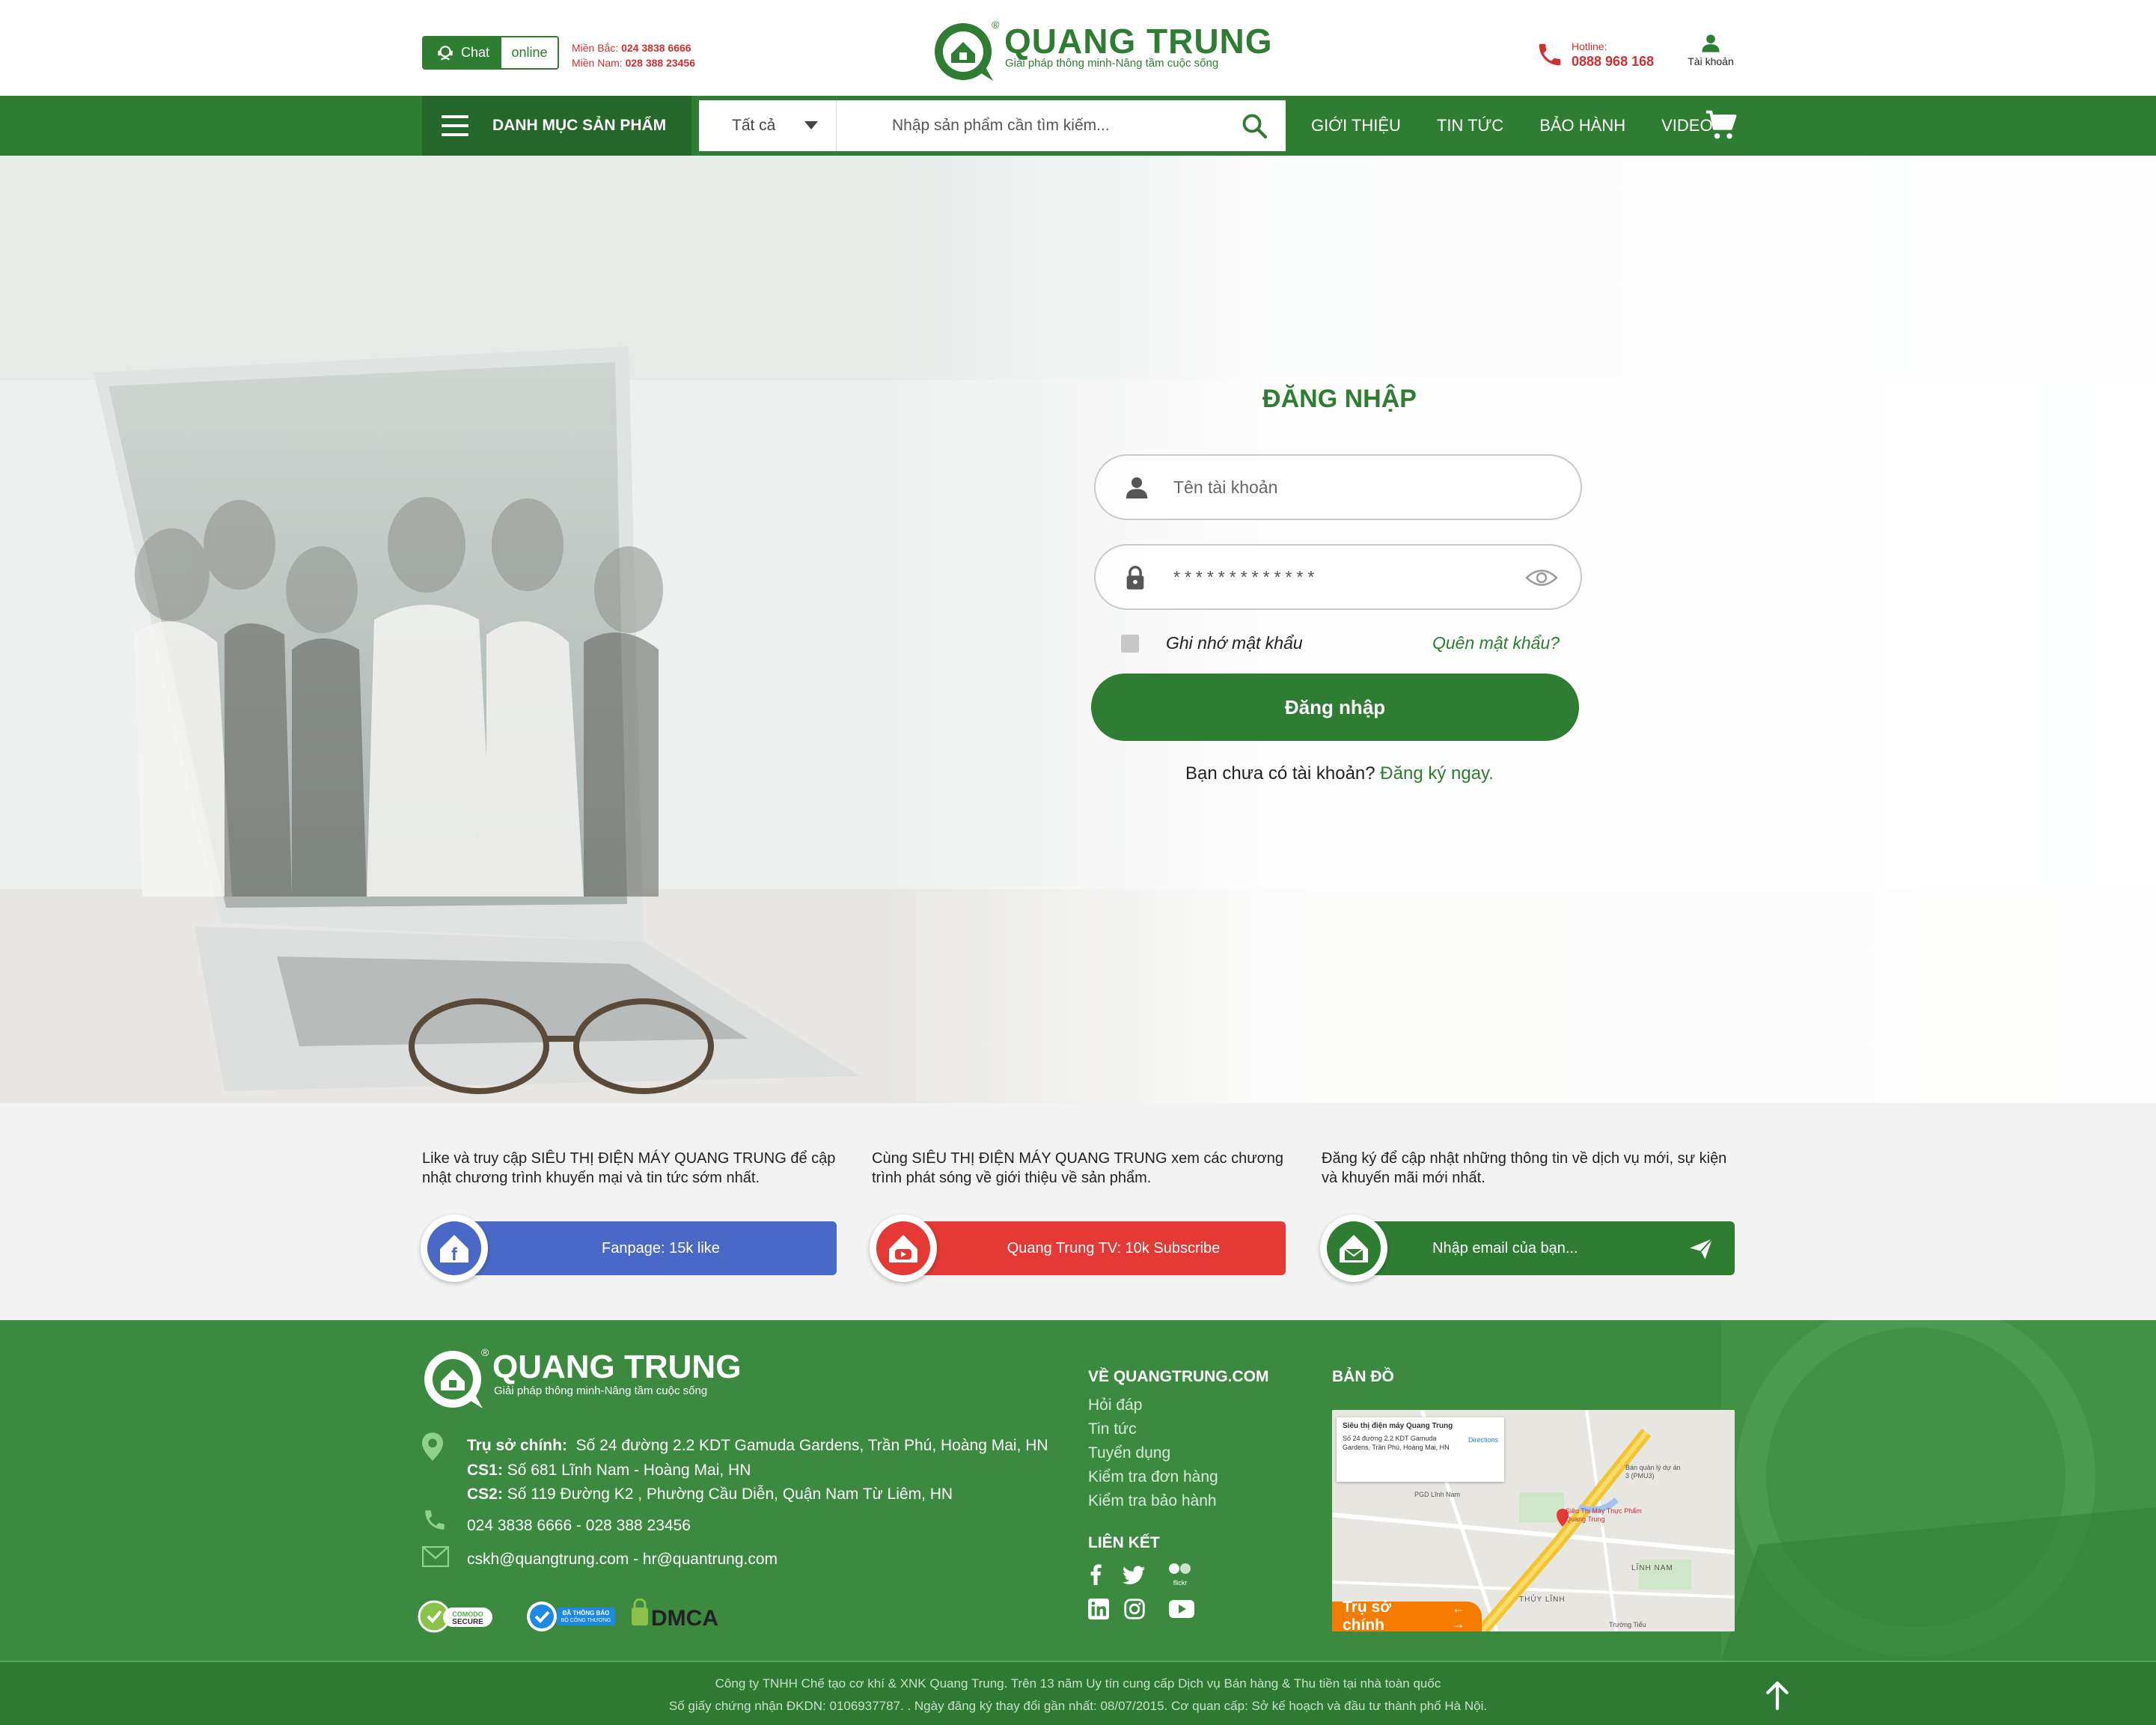 This screenshot has height=1725, width=2156. I want to click on category-selected-value: Tất cả, so click(754, 125).